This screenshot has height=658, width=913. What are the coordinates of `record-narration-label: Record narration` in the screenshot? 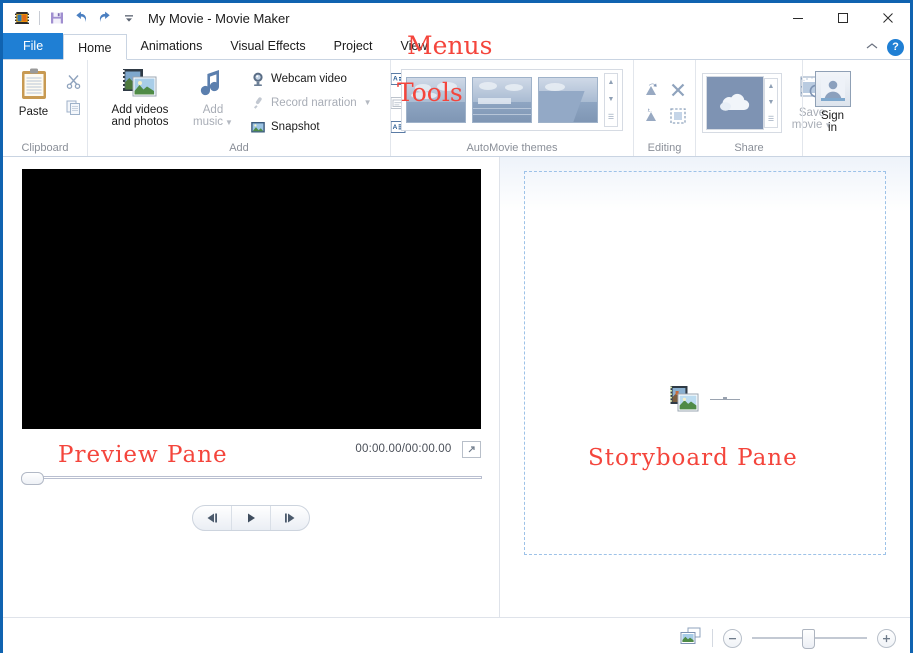 It's located at (314, 102).